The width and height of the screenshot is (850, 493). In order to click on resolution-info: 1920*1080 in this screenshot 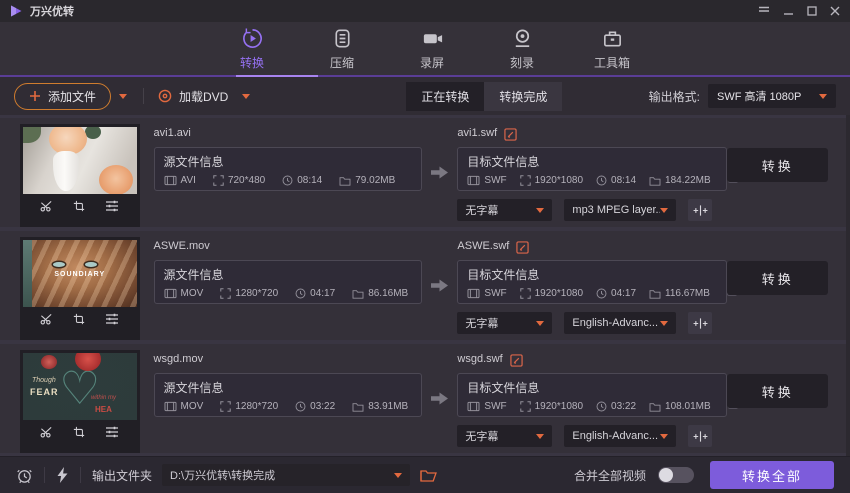, I will do `click(551, 406)`.